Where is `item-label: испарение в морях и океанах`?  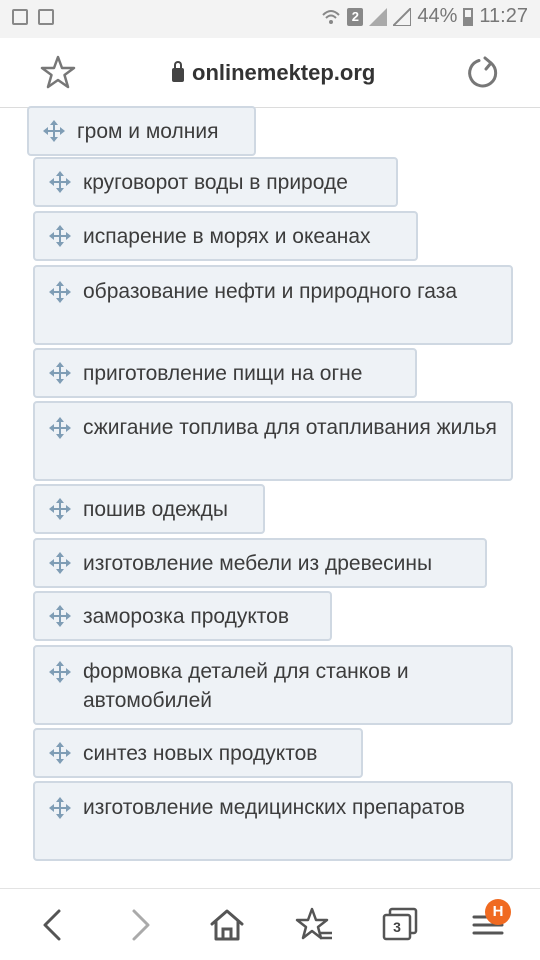
item-label: испарение в морях и океанах is located at coordinates (227, 236).